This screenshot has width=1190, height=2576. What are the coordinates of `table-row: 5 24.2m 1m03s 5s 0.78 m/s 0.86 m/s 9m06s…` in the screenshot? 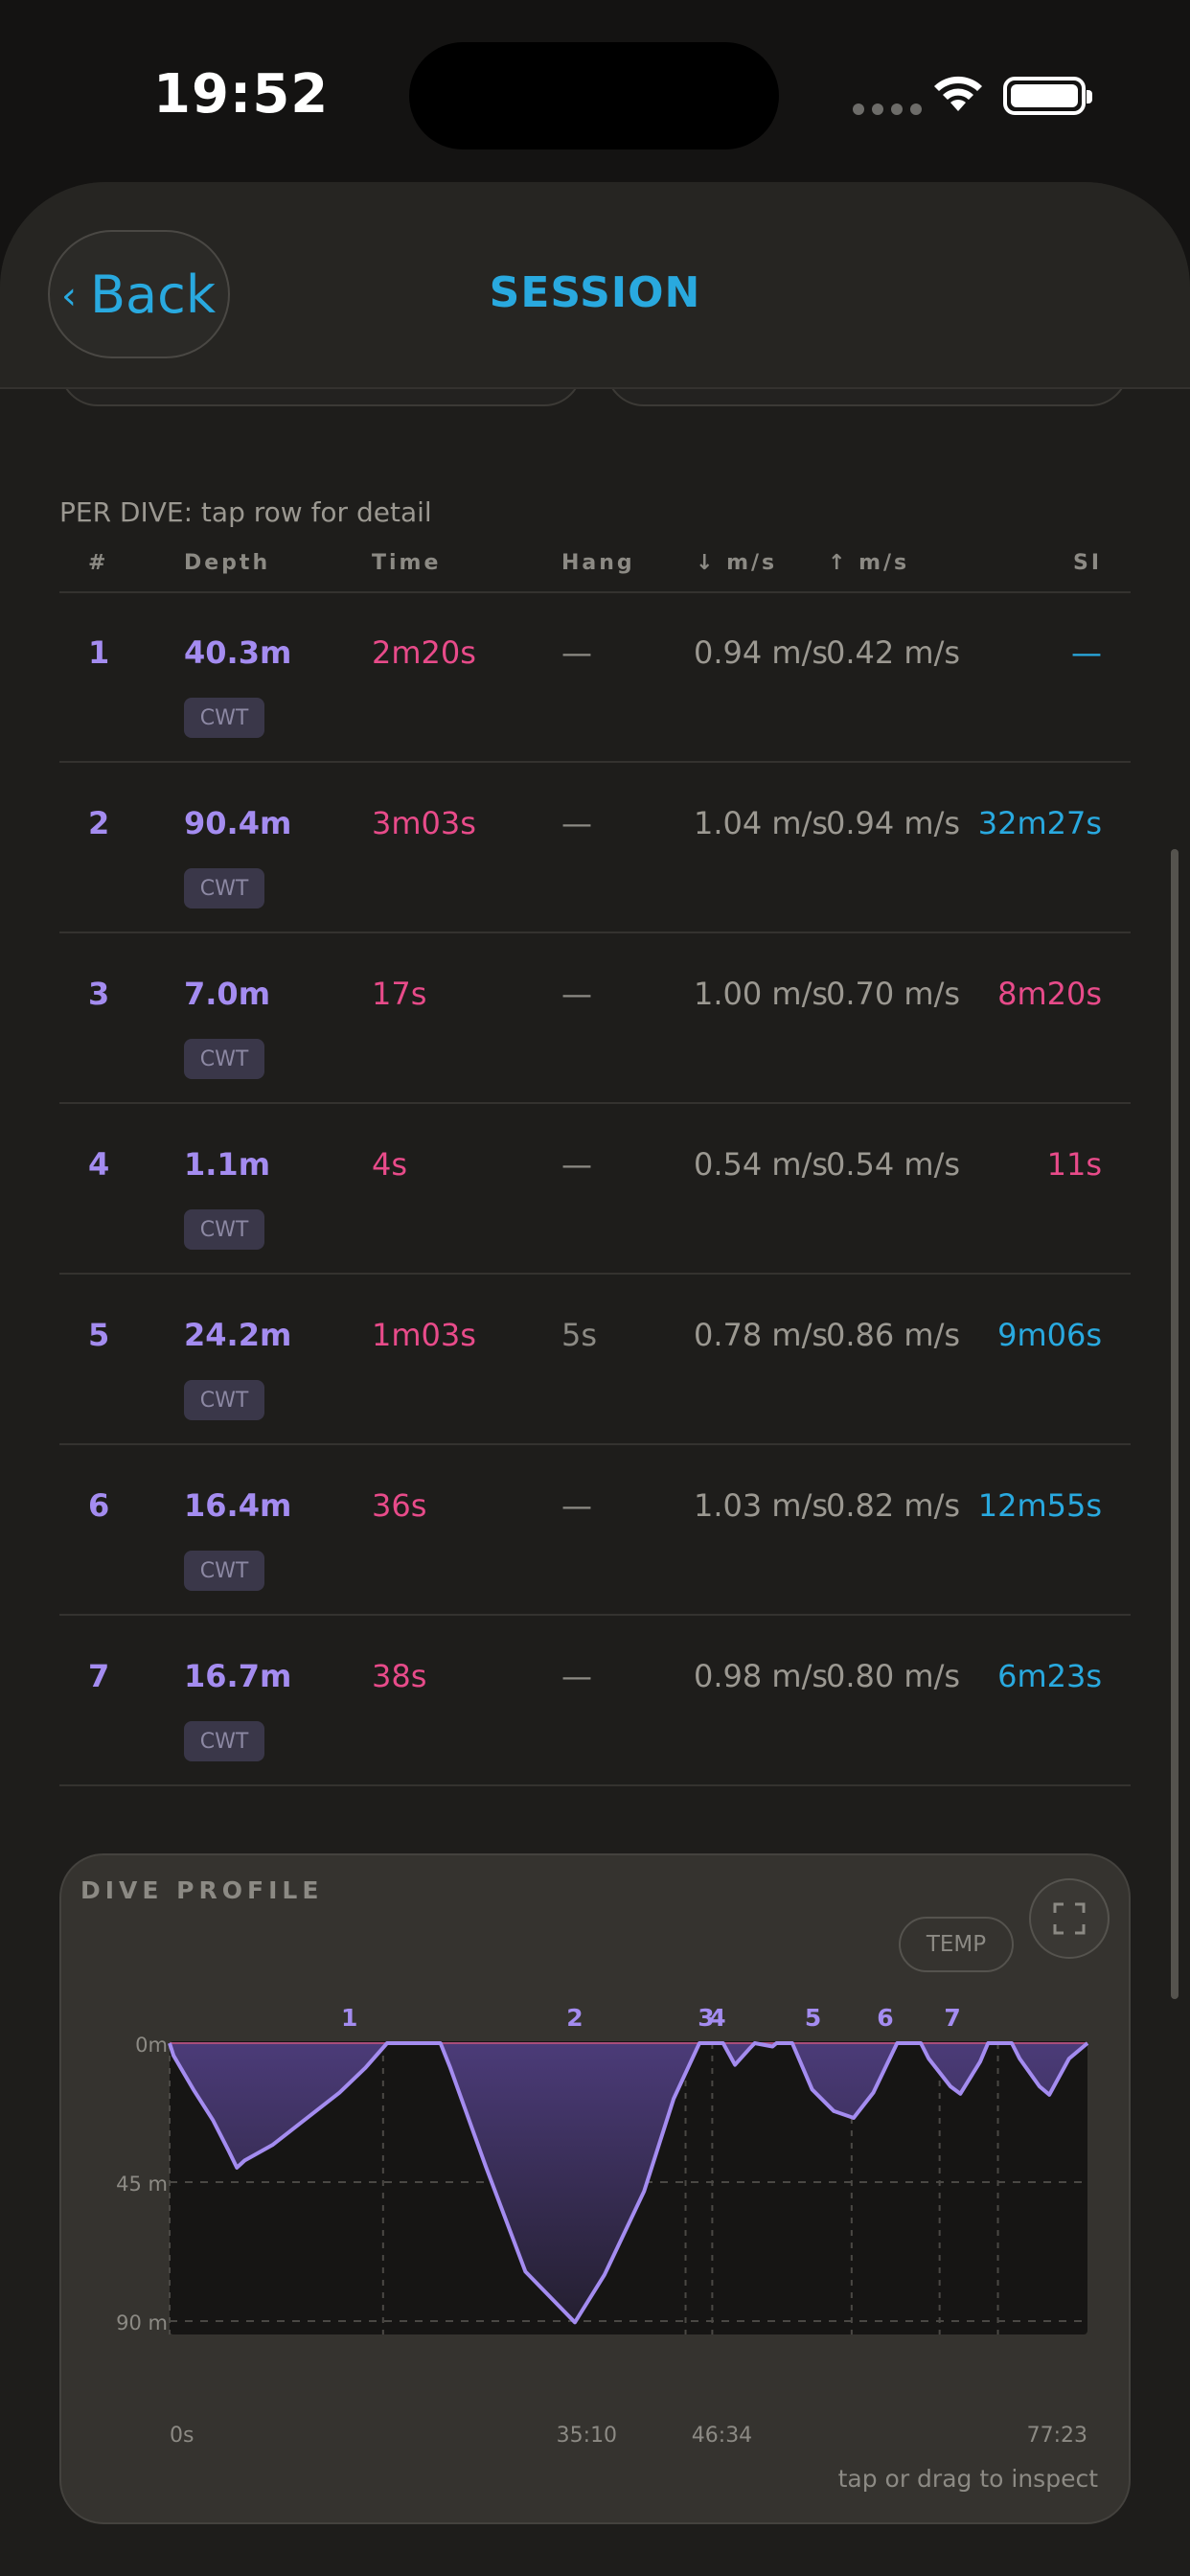 It's located at (595, 1360).